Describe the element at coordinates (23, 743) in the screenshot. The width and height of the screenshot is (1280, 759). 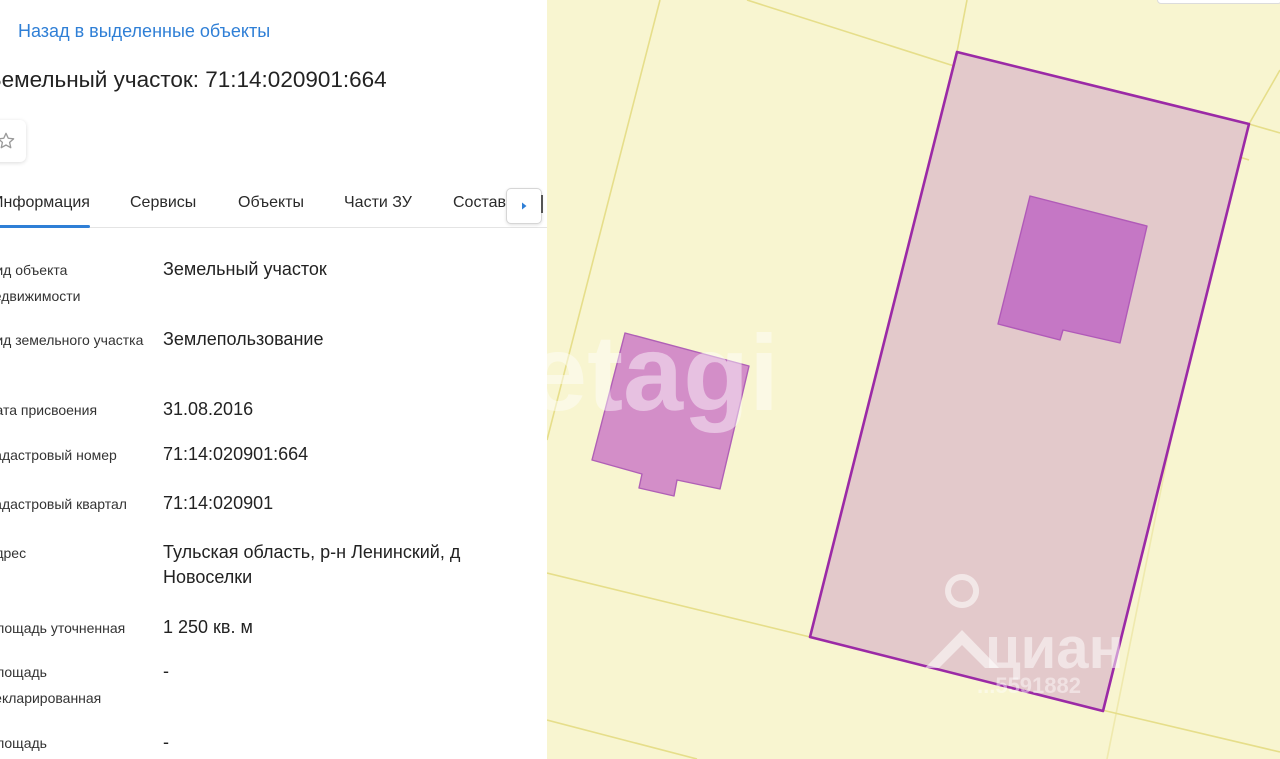
I see `prop-label: Площадь` at that location.